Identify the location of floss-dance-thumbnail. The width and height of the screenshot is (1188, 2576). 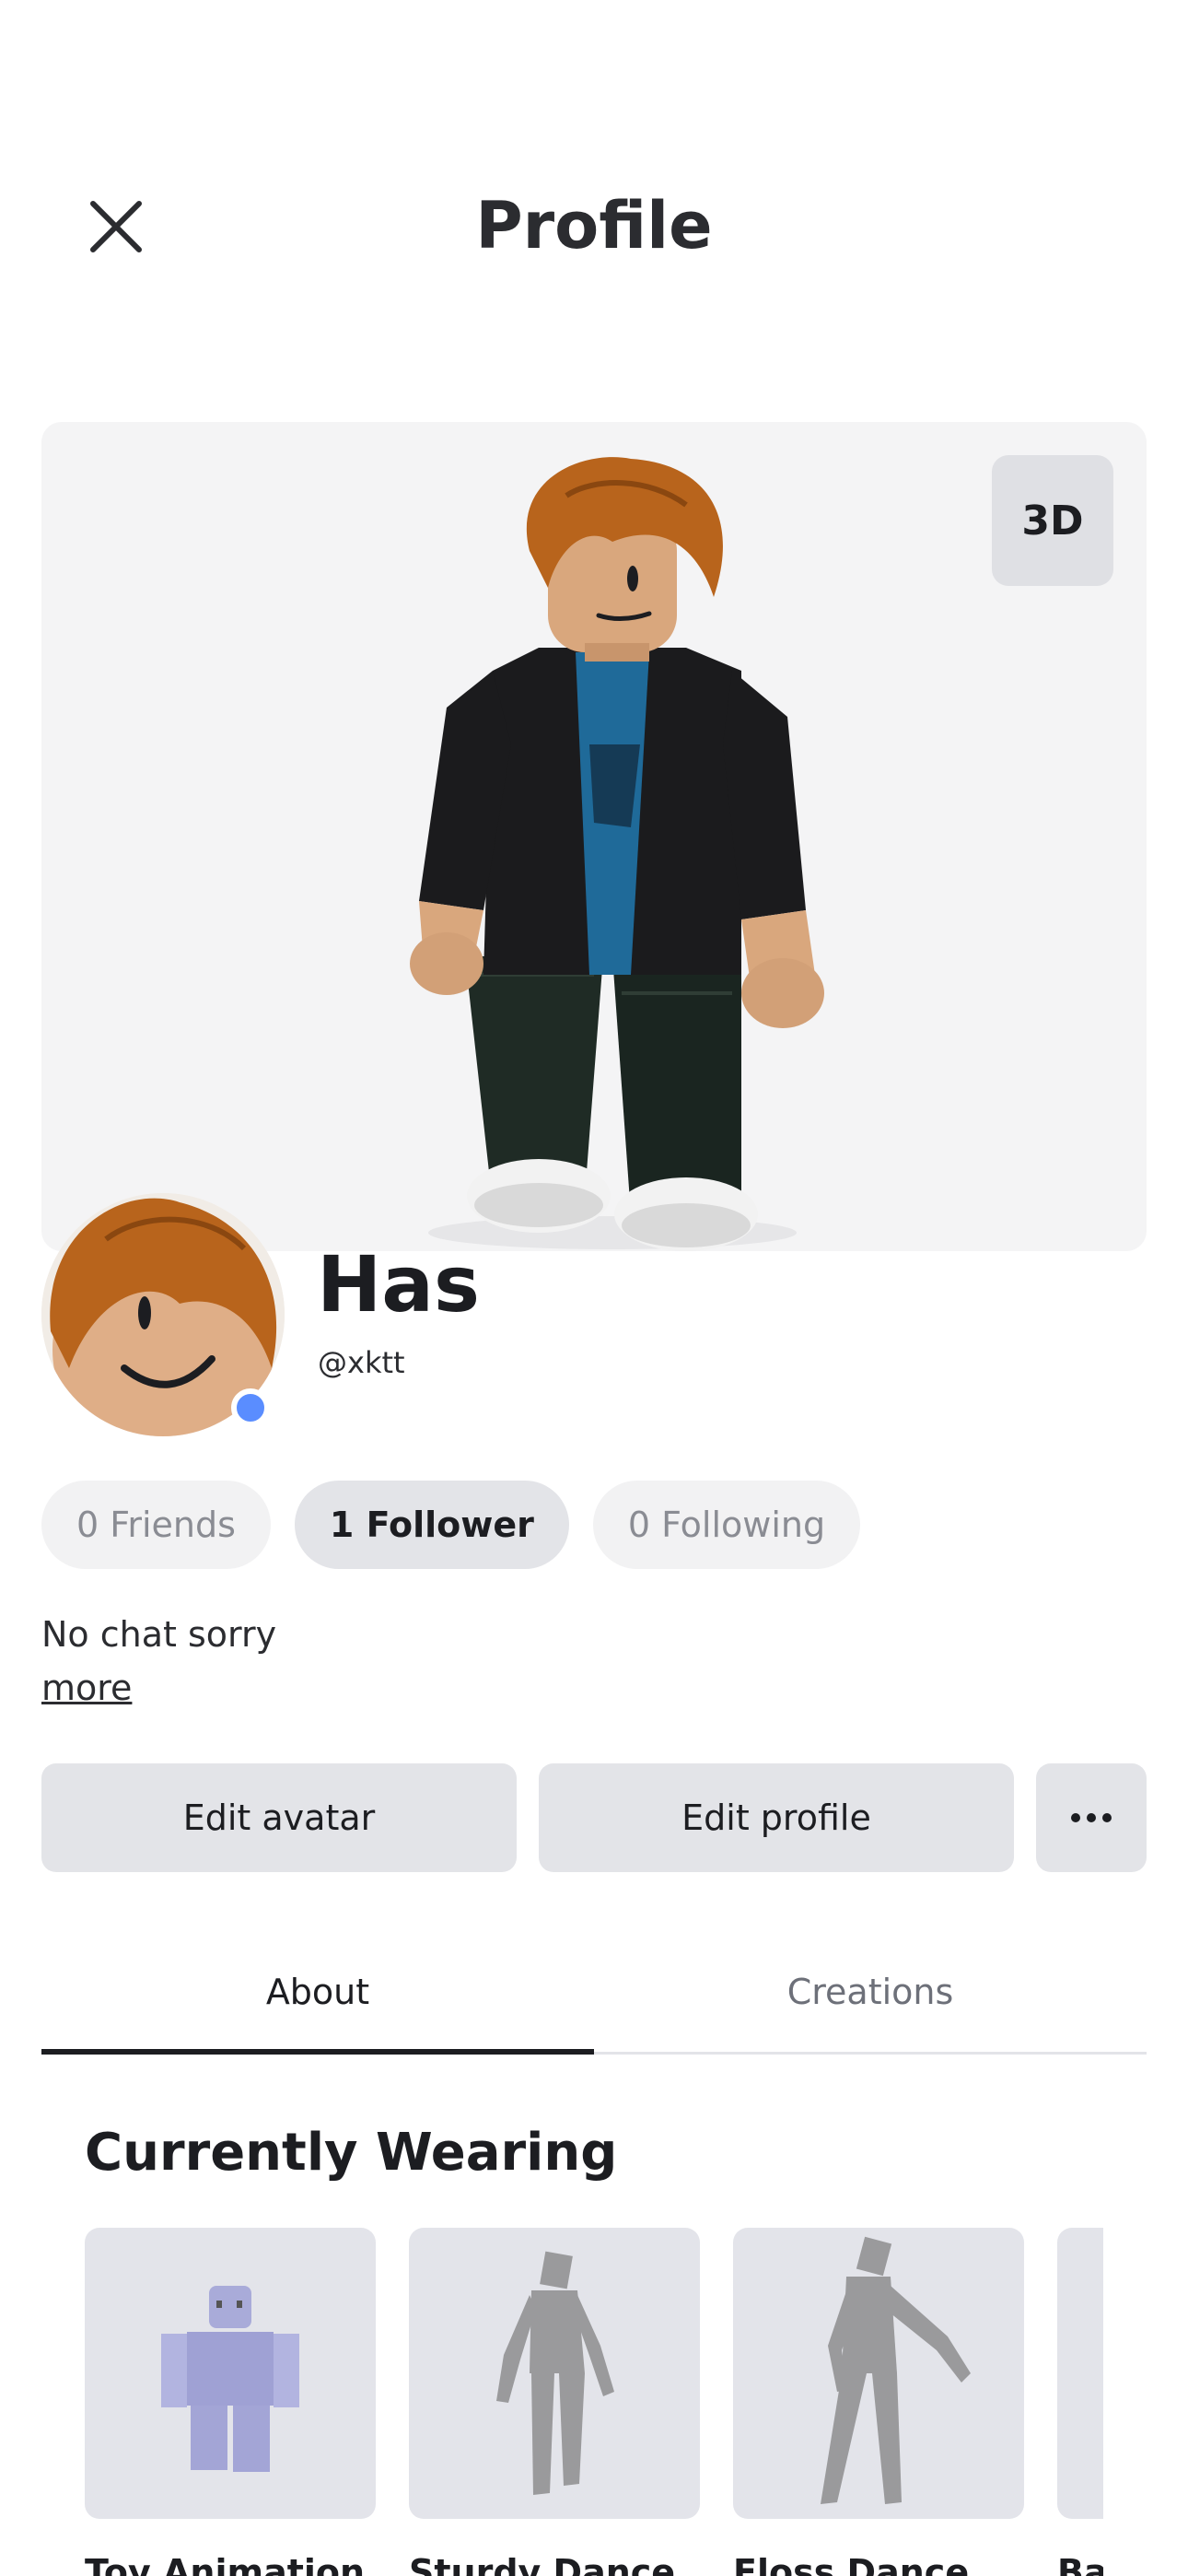
(896, 2370).